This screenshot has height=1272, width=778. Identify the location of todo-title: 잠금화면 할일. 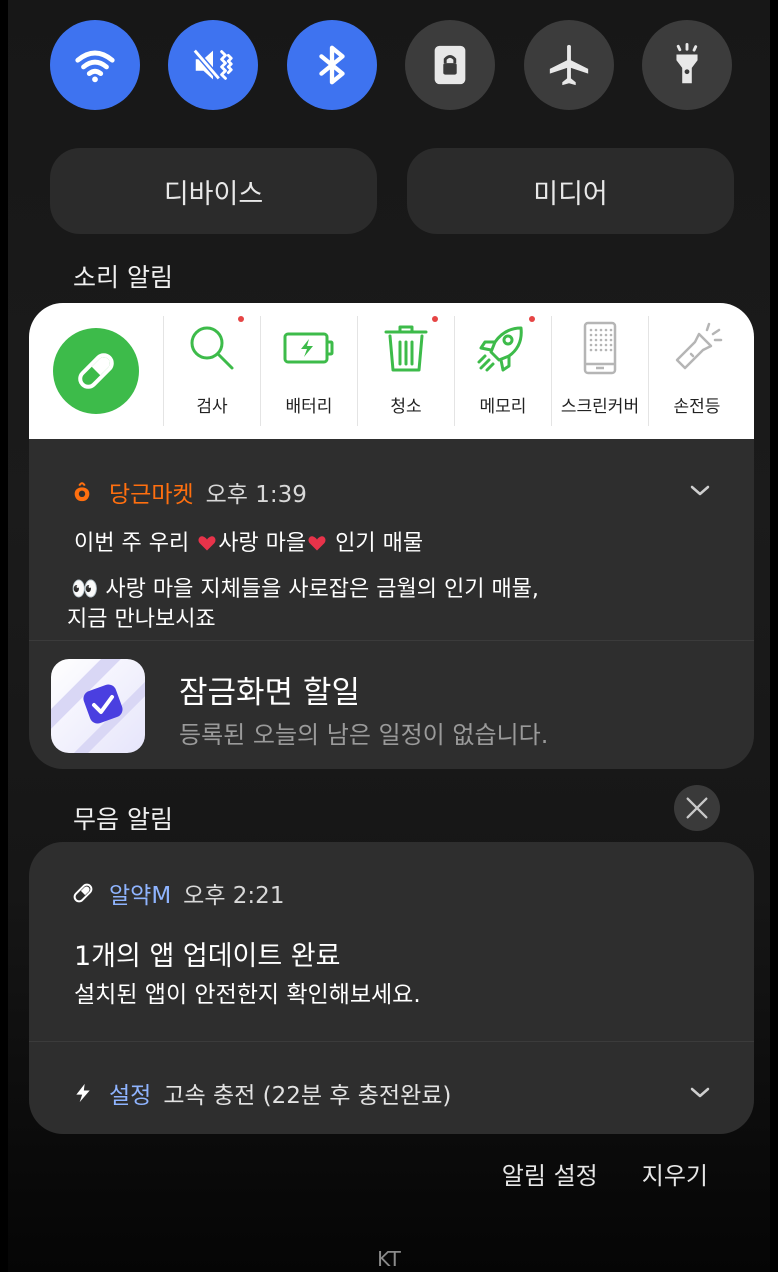
(269, 693).